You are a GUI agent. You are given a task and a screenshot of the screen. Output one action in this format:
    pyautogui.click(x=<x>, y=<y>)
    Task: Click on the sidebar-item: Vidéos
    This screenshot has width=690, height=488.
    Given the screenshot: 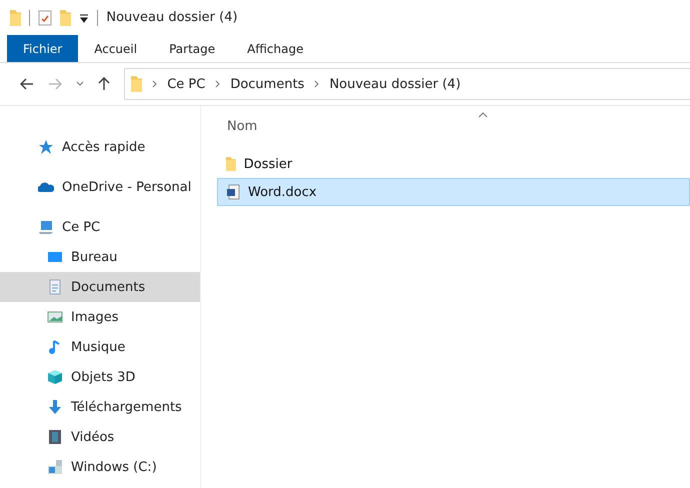 What is the action you would take?
    pyautogui.click(x=100, y=437)
    